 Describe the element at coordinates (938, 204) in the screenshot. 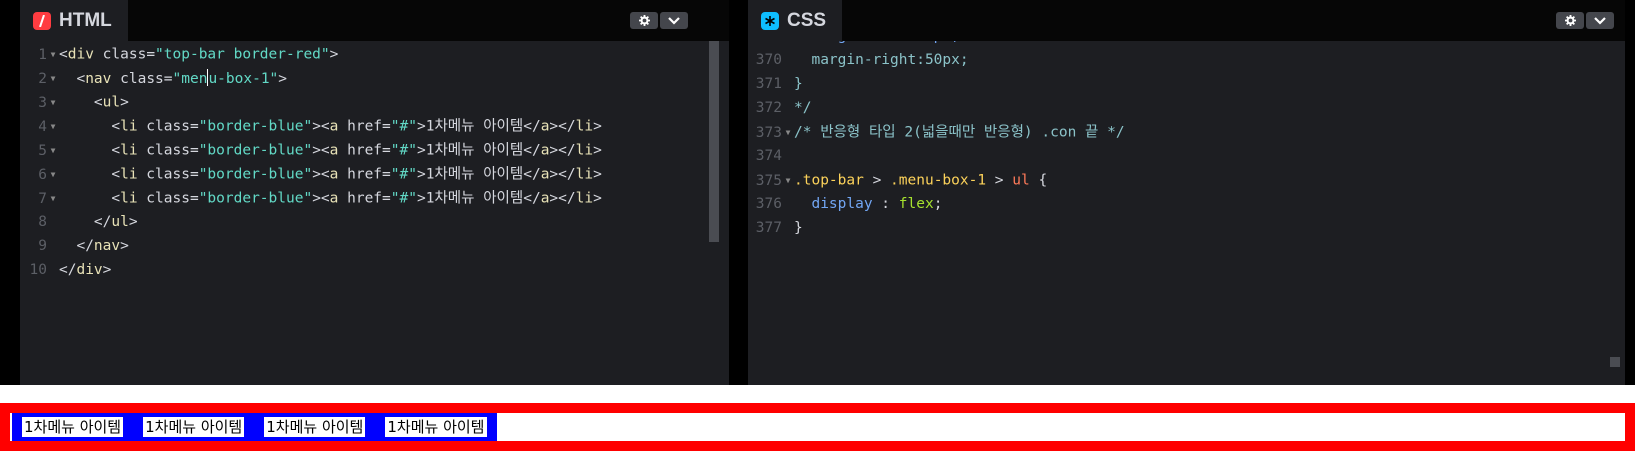

I see `code-token: ;` at that location.